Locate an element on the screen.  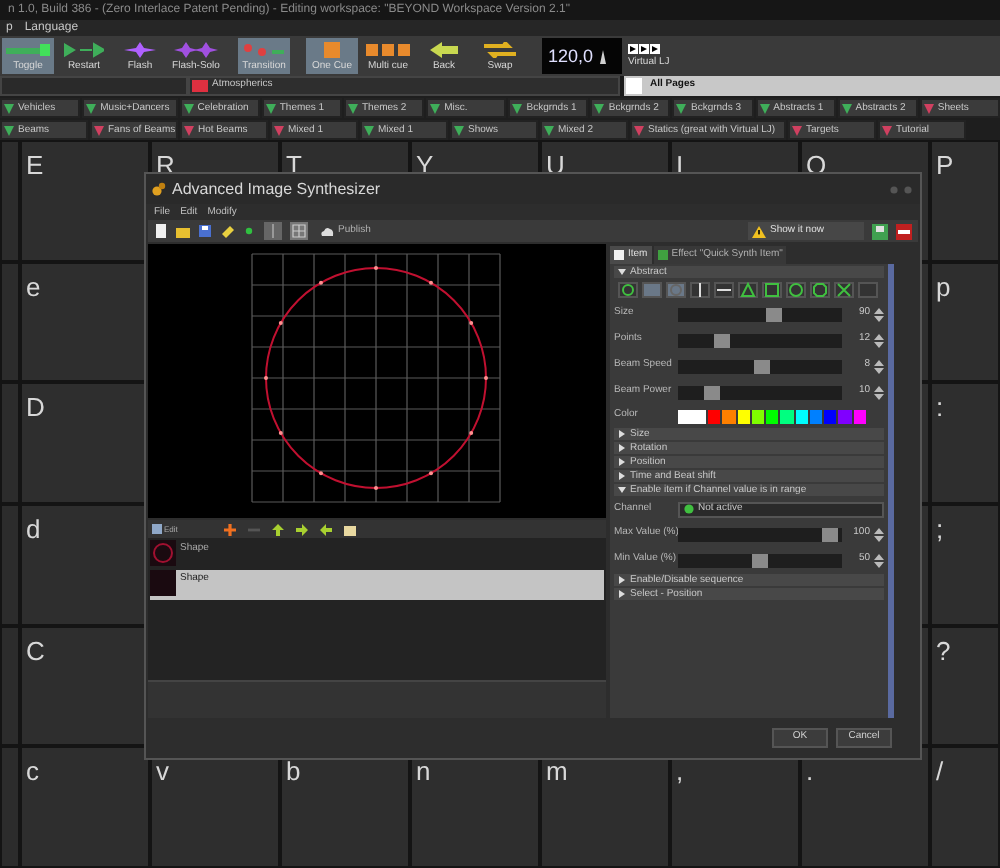
cue-key-label: ; is located at coordinates (940, 529).